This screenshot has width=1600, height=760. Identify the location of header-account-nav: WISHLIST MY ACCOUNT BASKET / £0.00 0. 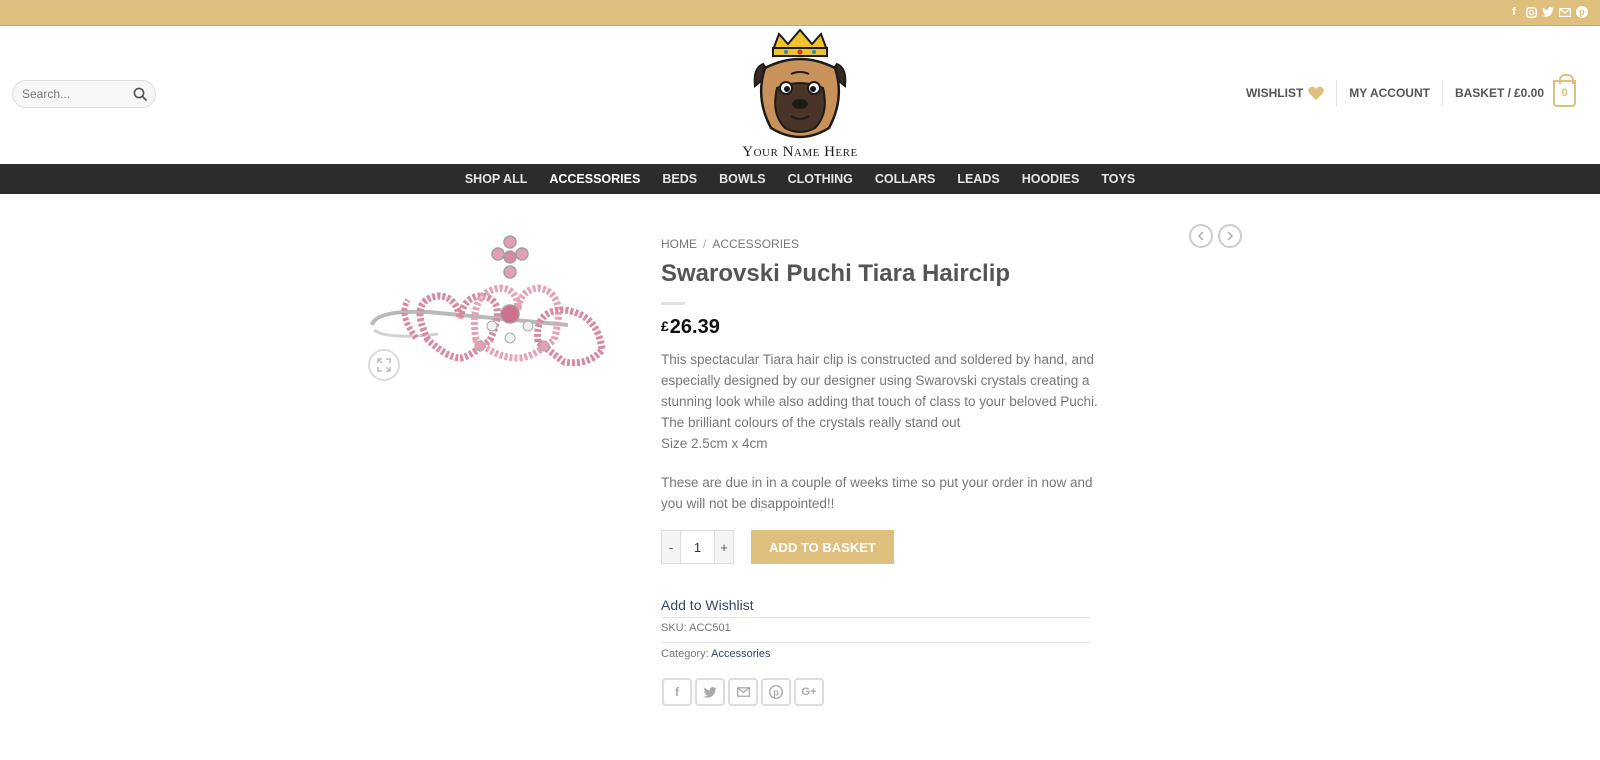
(1411, 90).